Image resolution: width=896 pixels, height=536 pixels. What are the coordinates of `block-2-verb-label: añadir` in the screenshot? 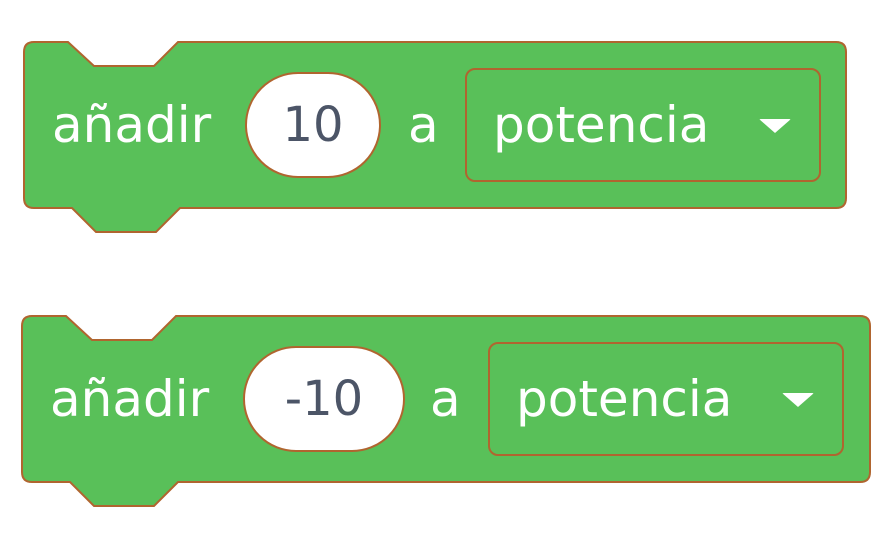 It's located at (130, 399).